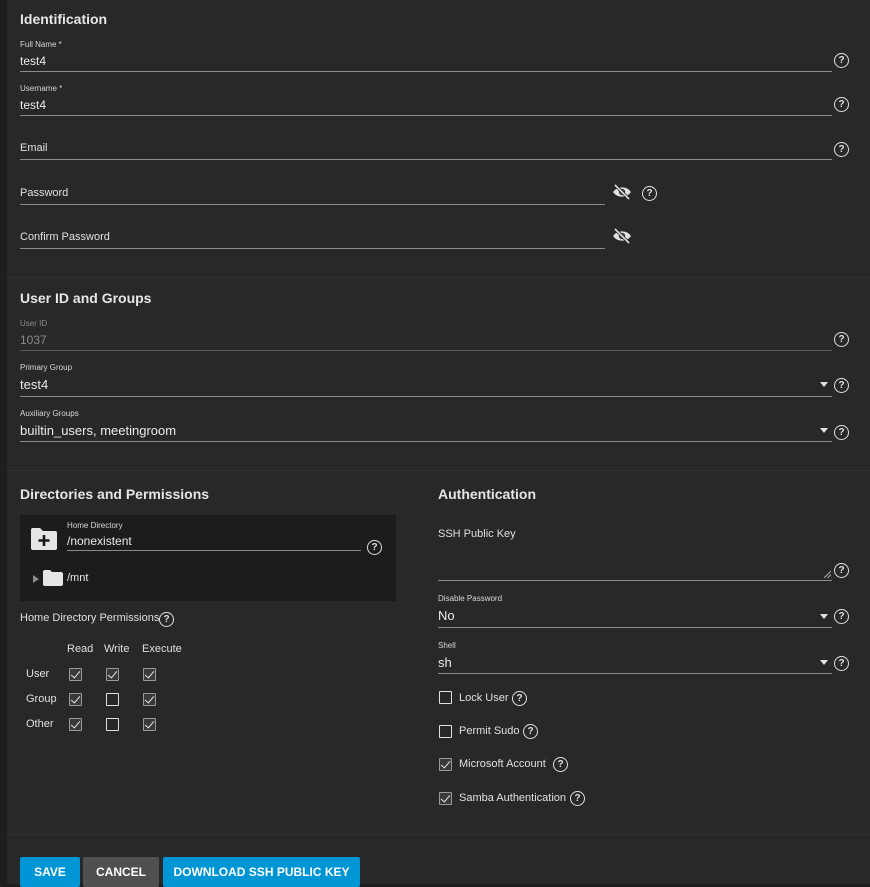 The width and height of the screenshot is (870, 887). Describe the element at coordinates (426, 159) in the screenshot. I see `email-underline` at that location.